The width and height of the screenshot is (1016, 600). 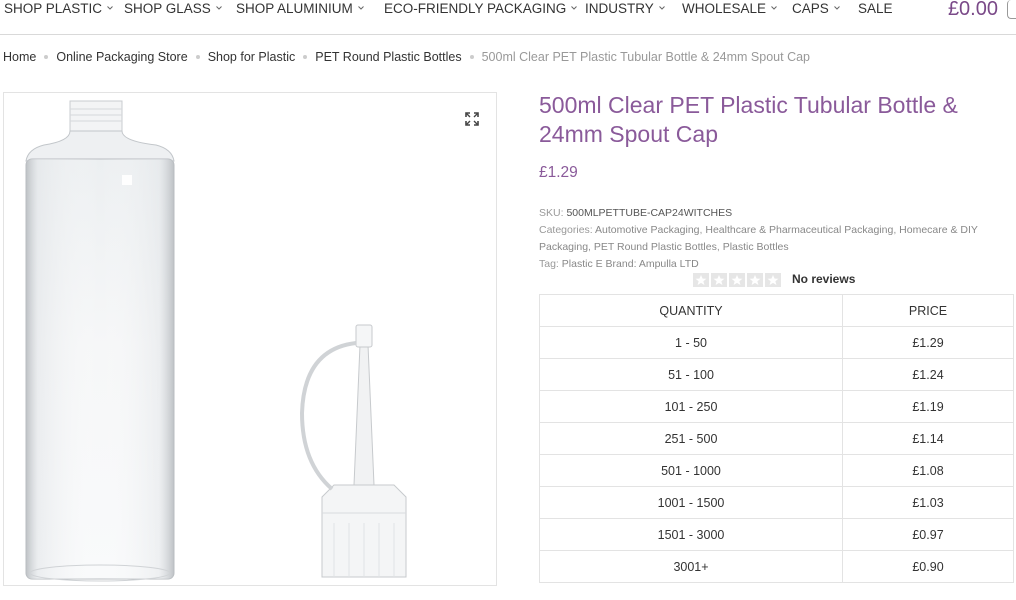 What do you see at coordinates (691, 566) in the screenshot?
I see `quantity-cell: 3001+` at bounding box center [691, 566].